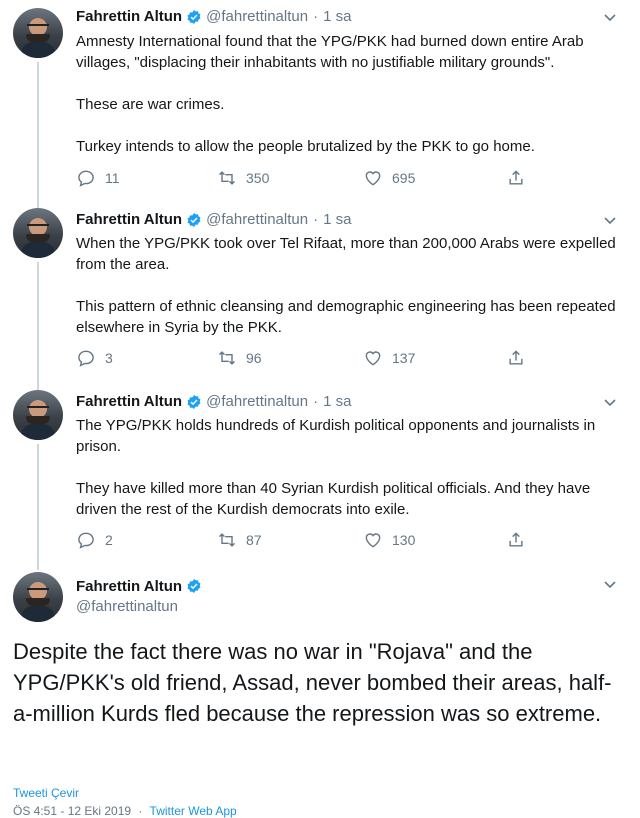  Describe the element at coordinates (109, 540) in the screenshot. I see `reply-count: 2` at that location.